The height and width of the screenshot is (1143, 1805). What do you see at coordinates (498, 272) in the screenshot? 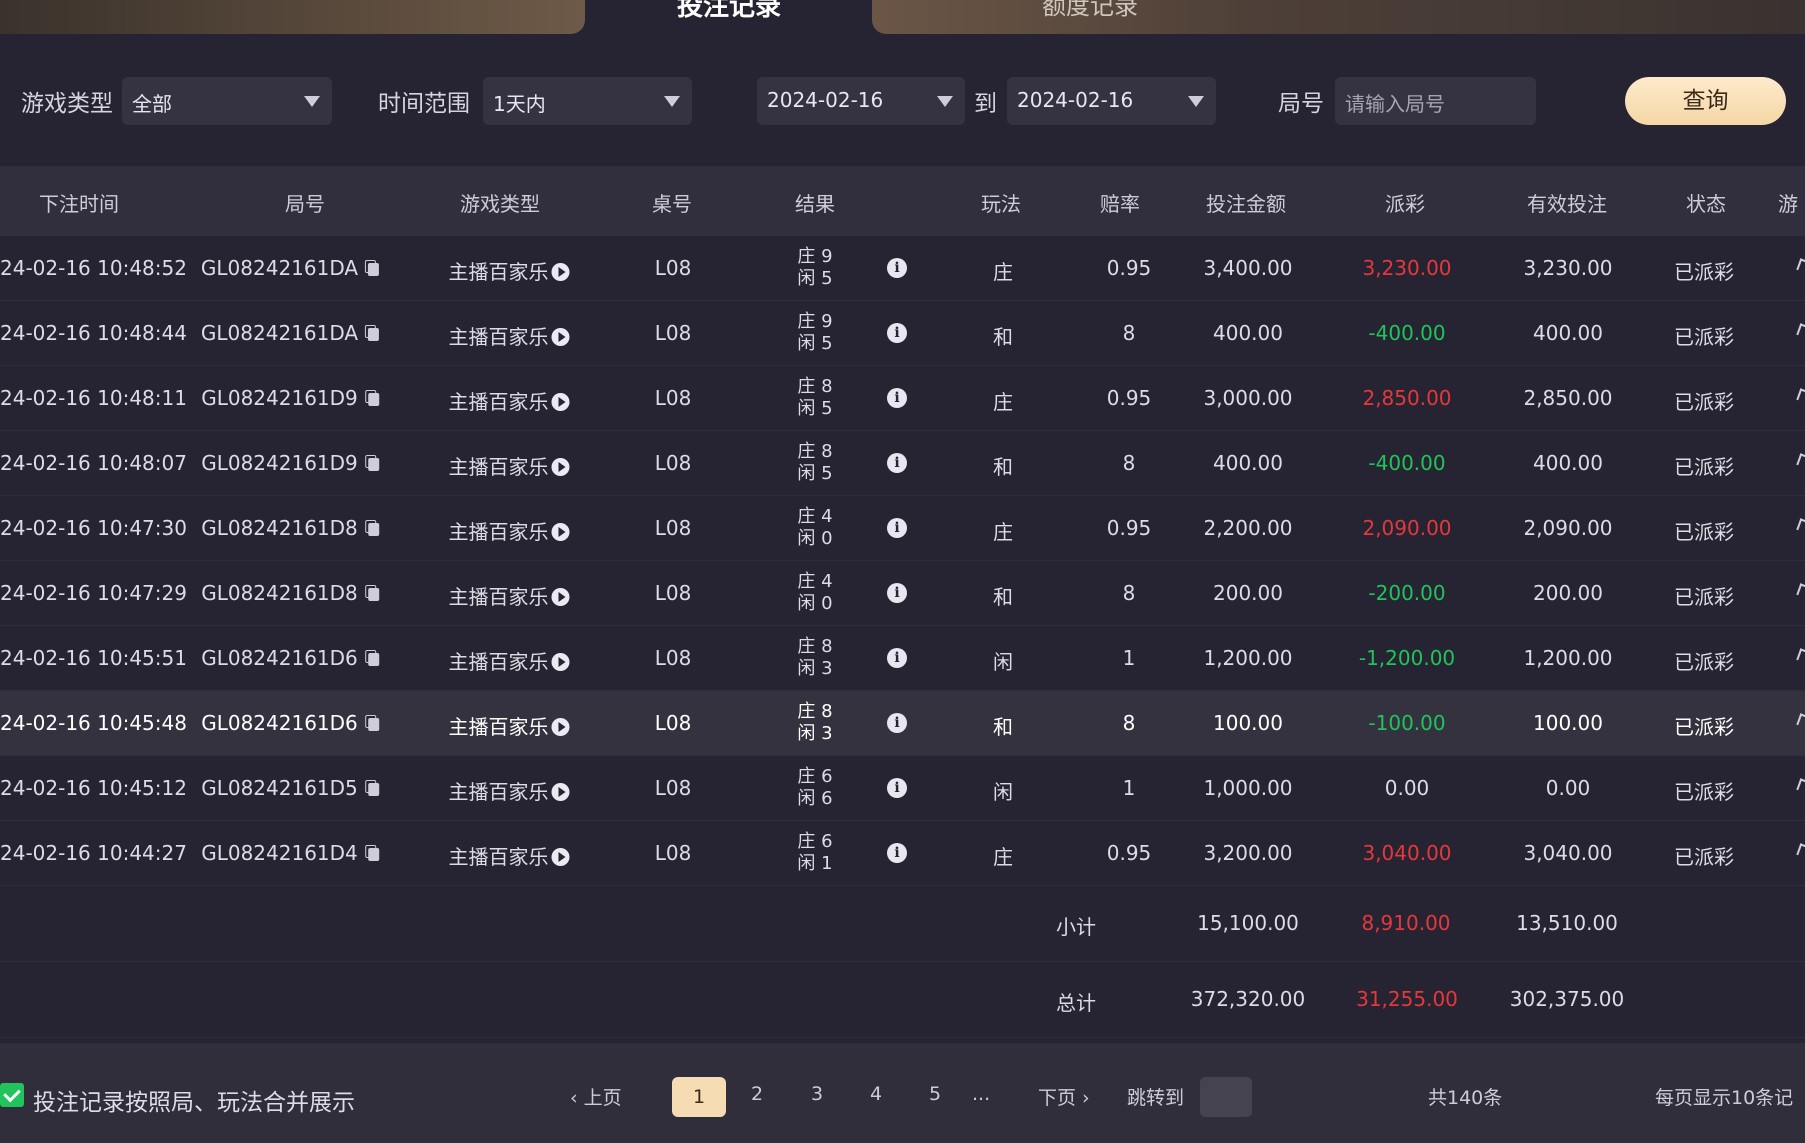
I see `game-type-text: 主播百家乐` at bounding box center [498, 272].